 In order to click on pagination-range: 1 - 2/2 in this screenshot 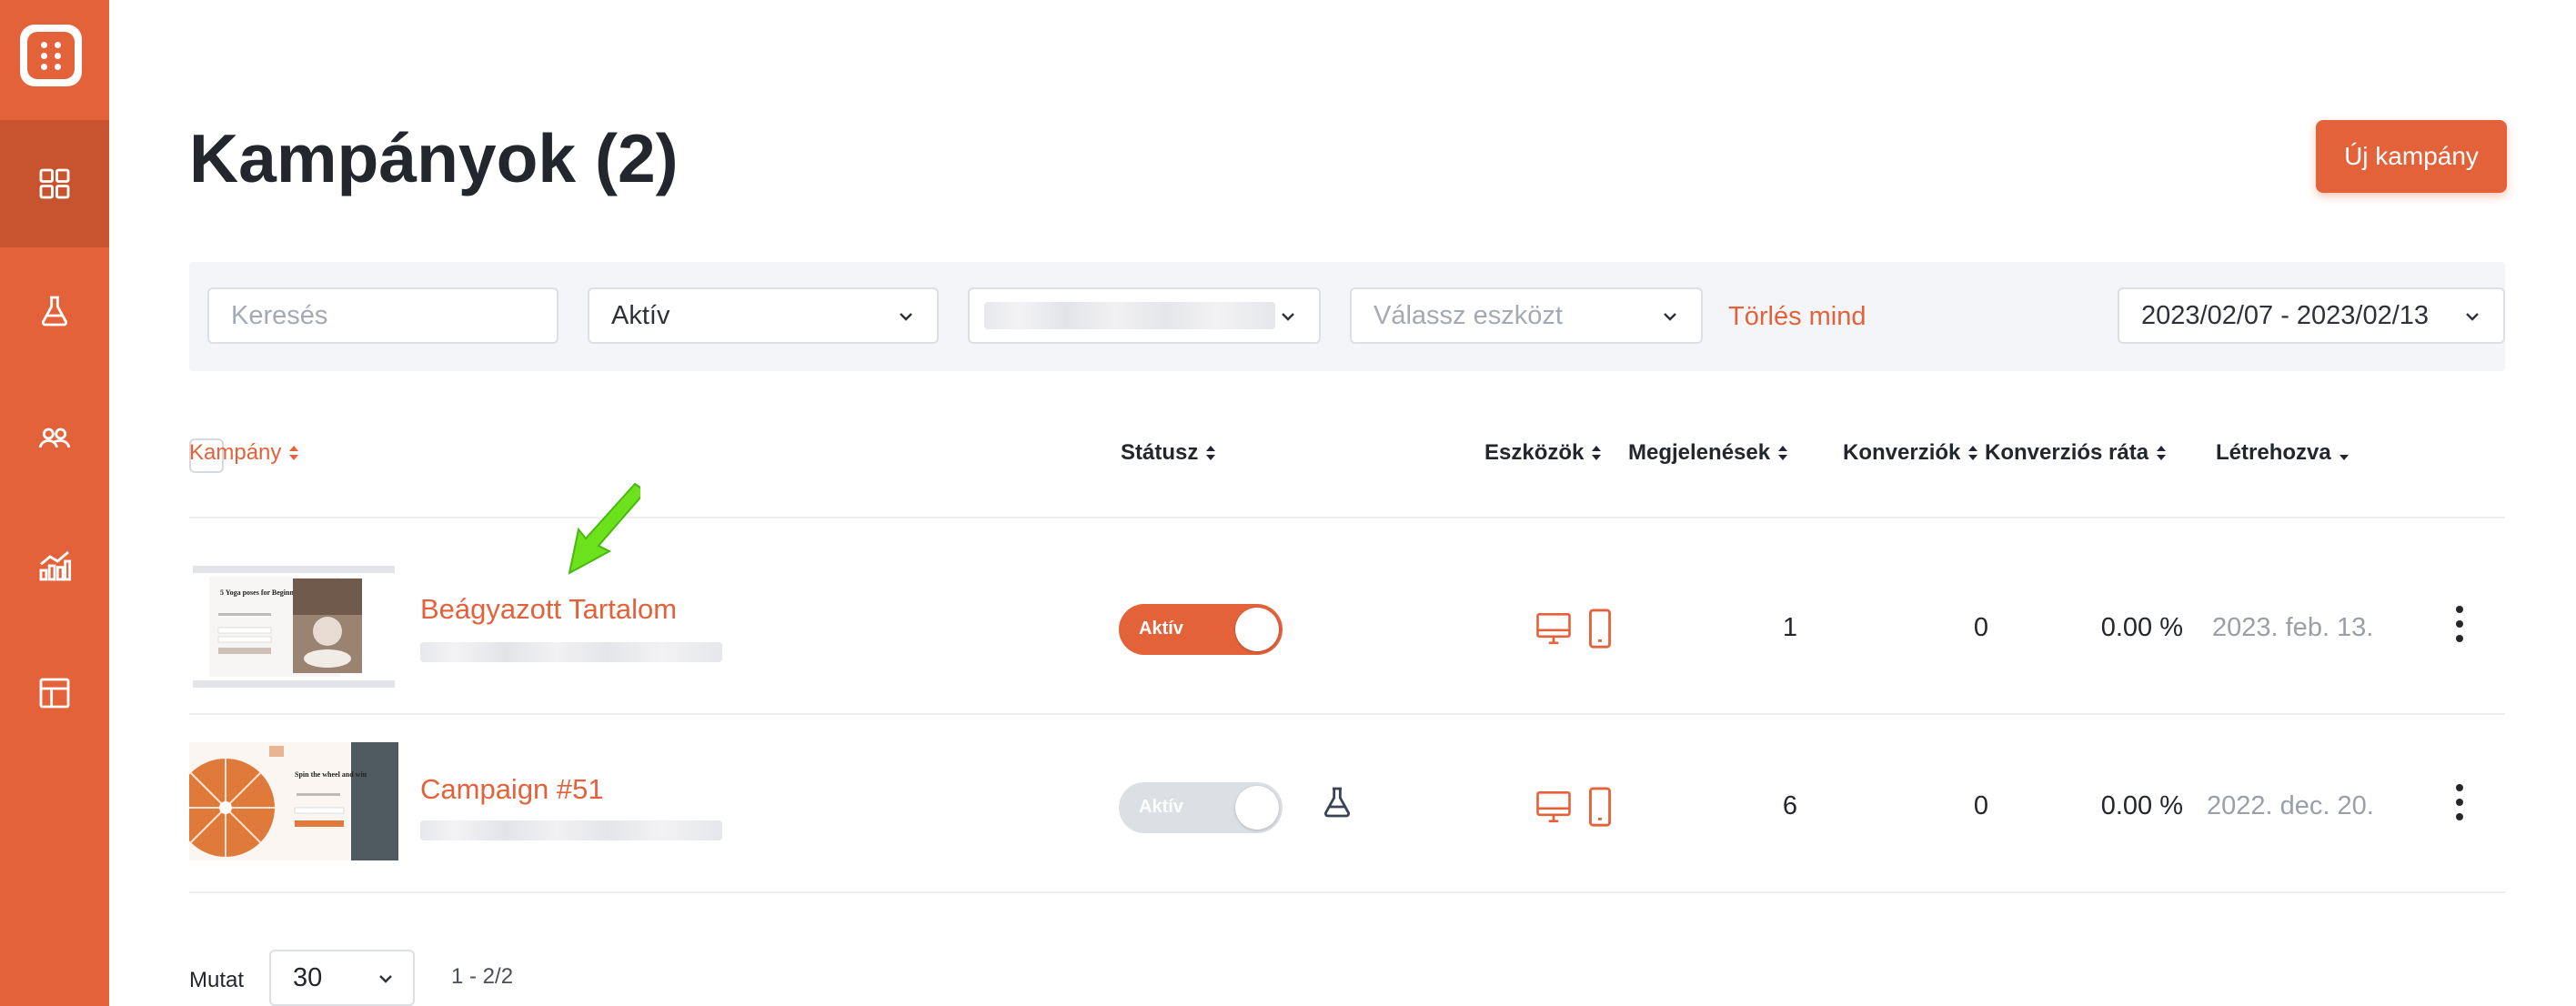, I will do `click(482, 976)`.